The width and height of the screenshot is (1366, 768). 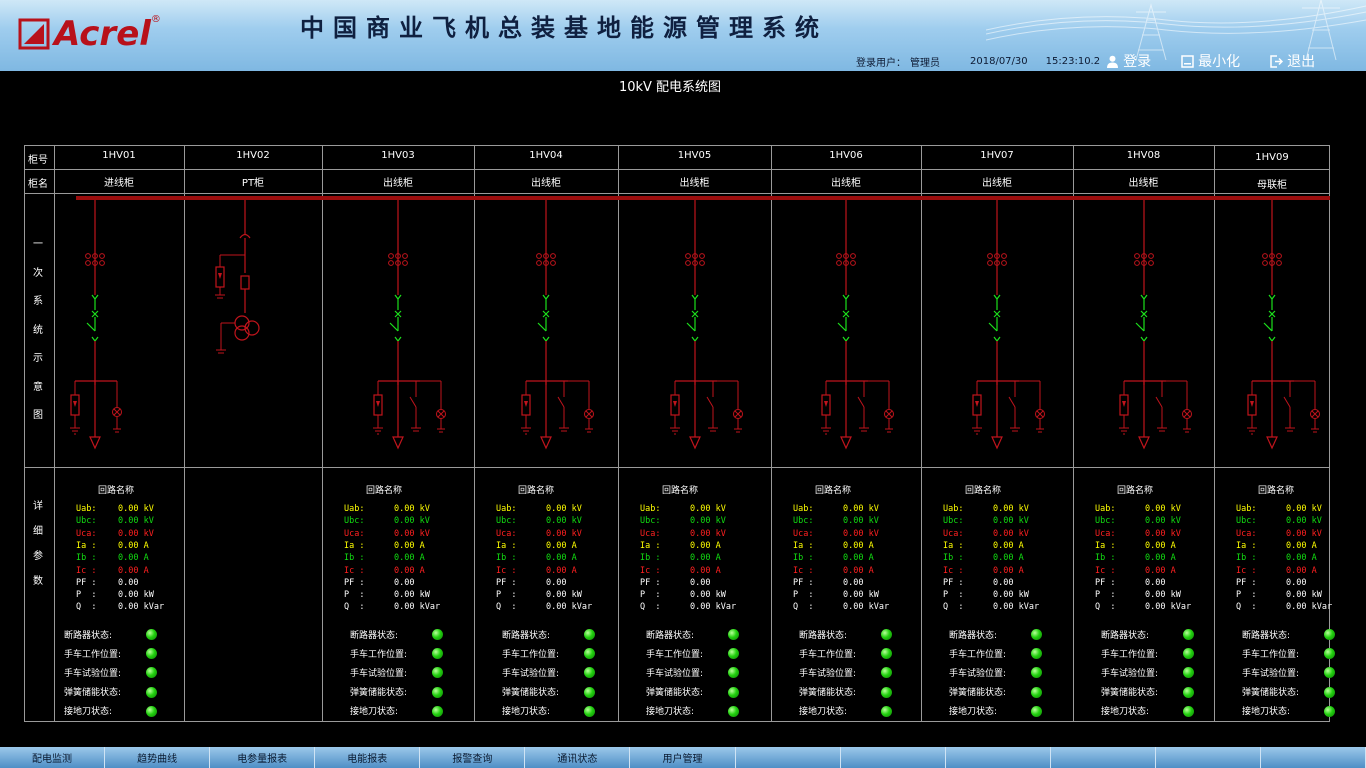 I want to click on minimize-button: 最小化, so click(x=1210, y=61).